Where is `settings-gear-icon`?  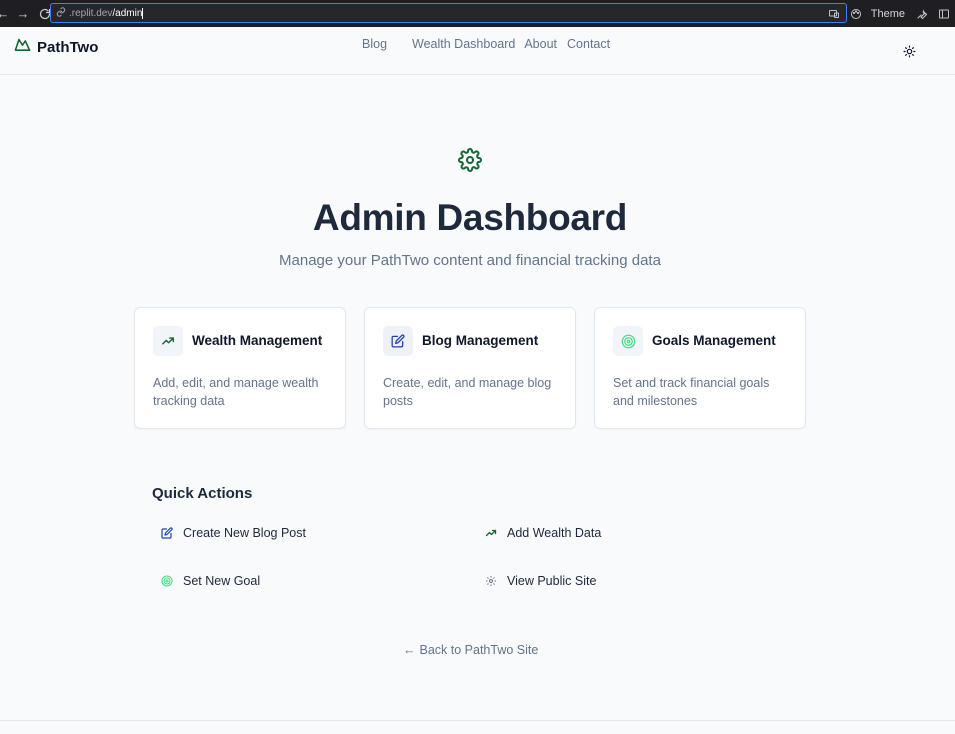 settings-gear-icon is located at coordinates (470, 160).